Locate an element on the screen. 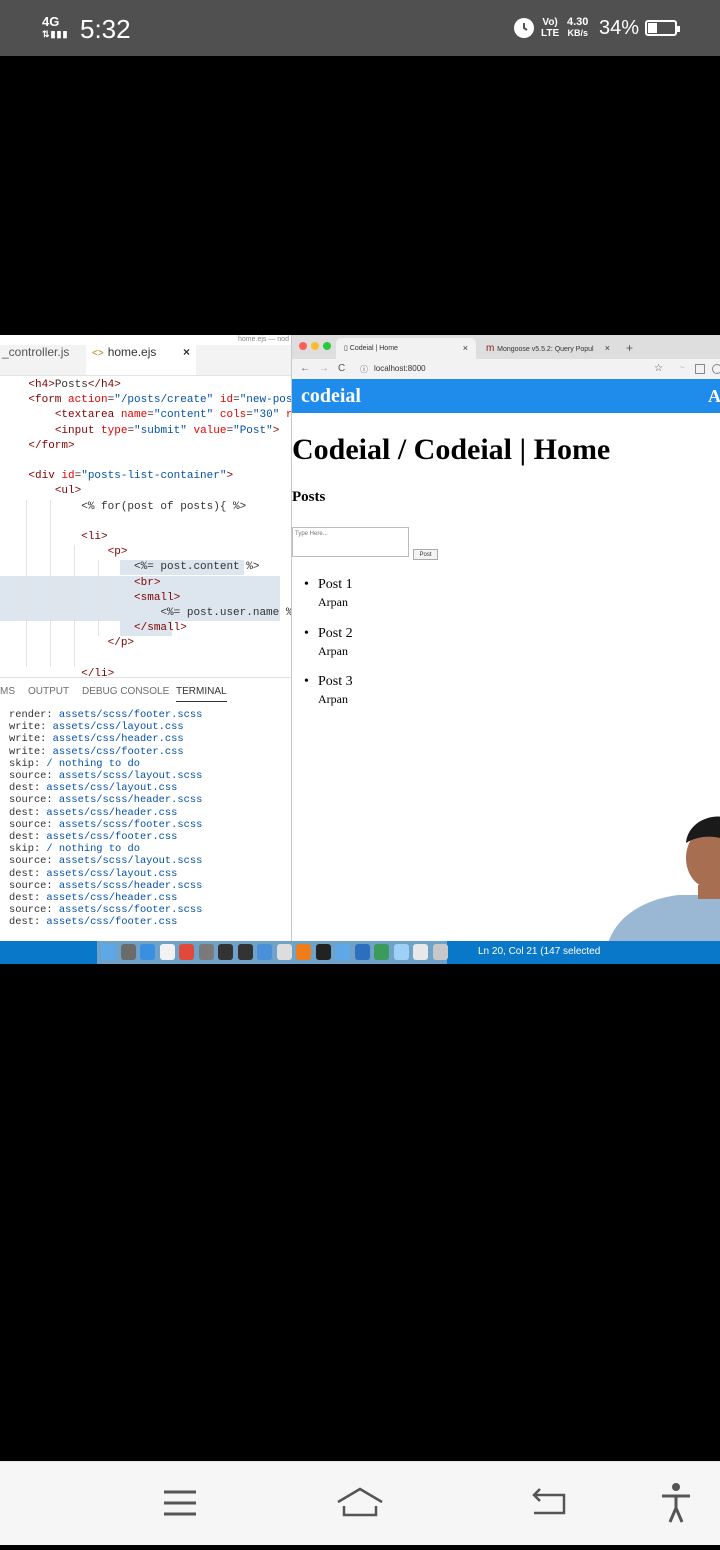 The width and height of the screenshot is (720, 1550). home-button is located at coordinates (360, 1503).